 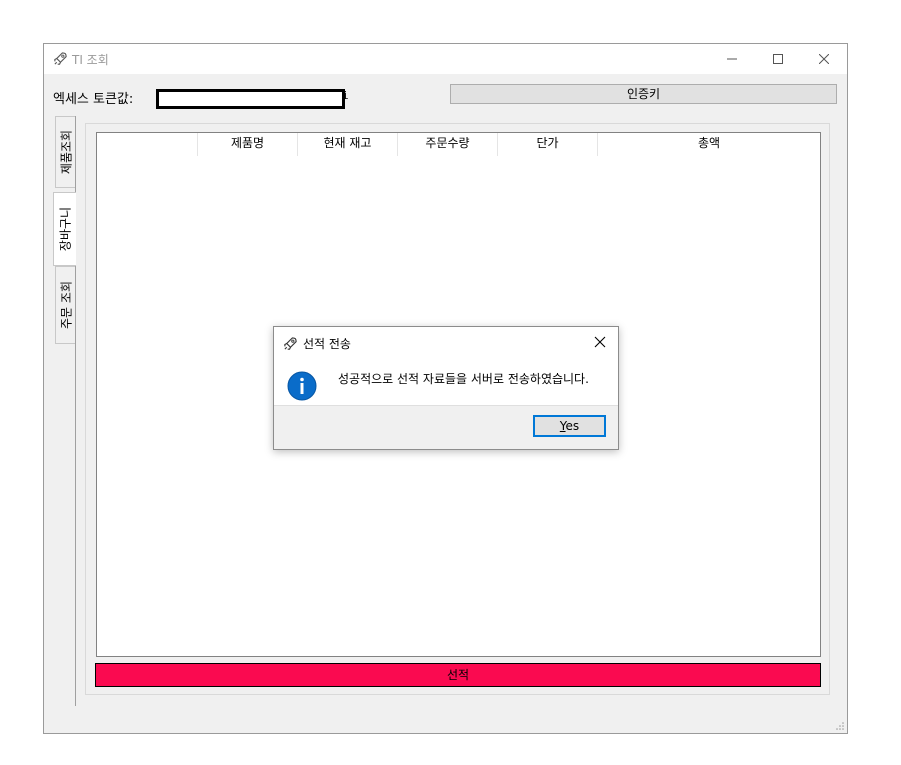 I want to click on minimize-button, so click(x=732, y=59).